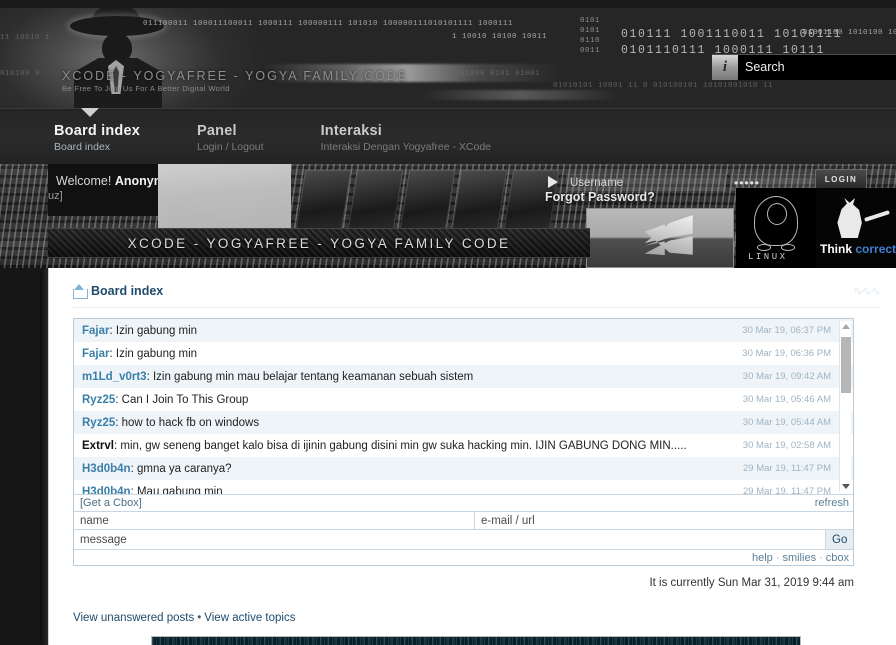  I want to click on squiggle-icon: ∿∿∿, so click(866, 291).